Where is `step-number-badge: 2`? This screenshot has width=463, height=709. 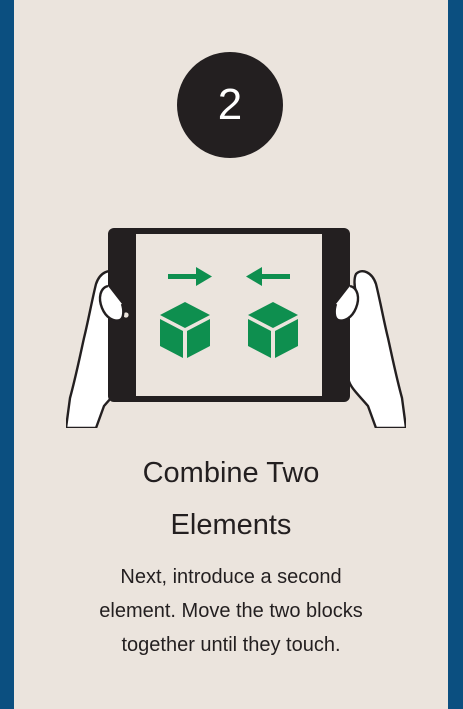
step-number-badge: 2 is located at coordinates (230, 105).